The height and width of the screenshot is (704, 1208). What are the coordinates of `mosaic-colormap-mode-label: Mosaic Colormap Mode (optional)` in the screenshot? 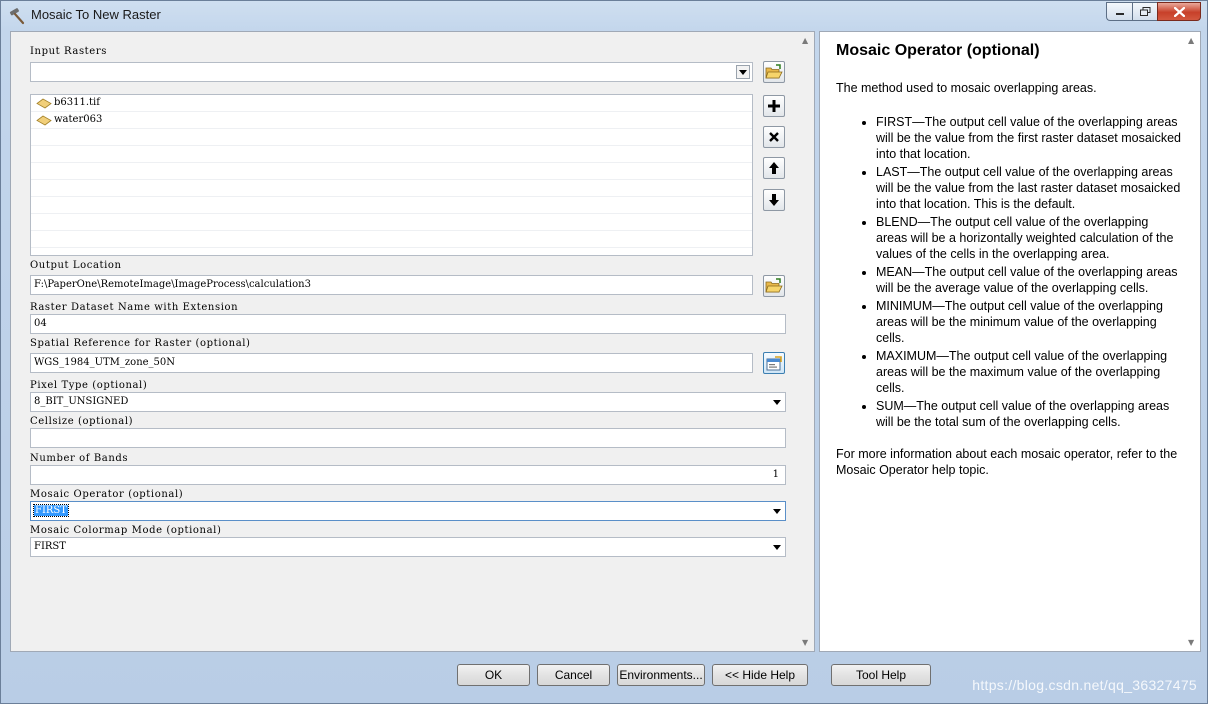 It's located at (126, 530).